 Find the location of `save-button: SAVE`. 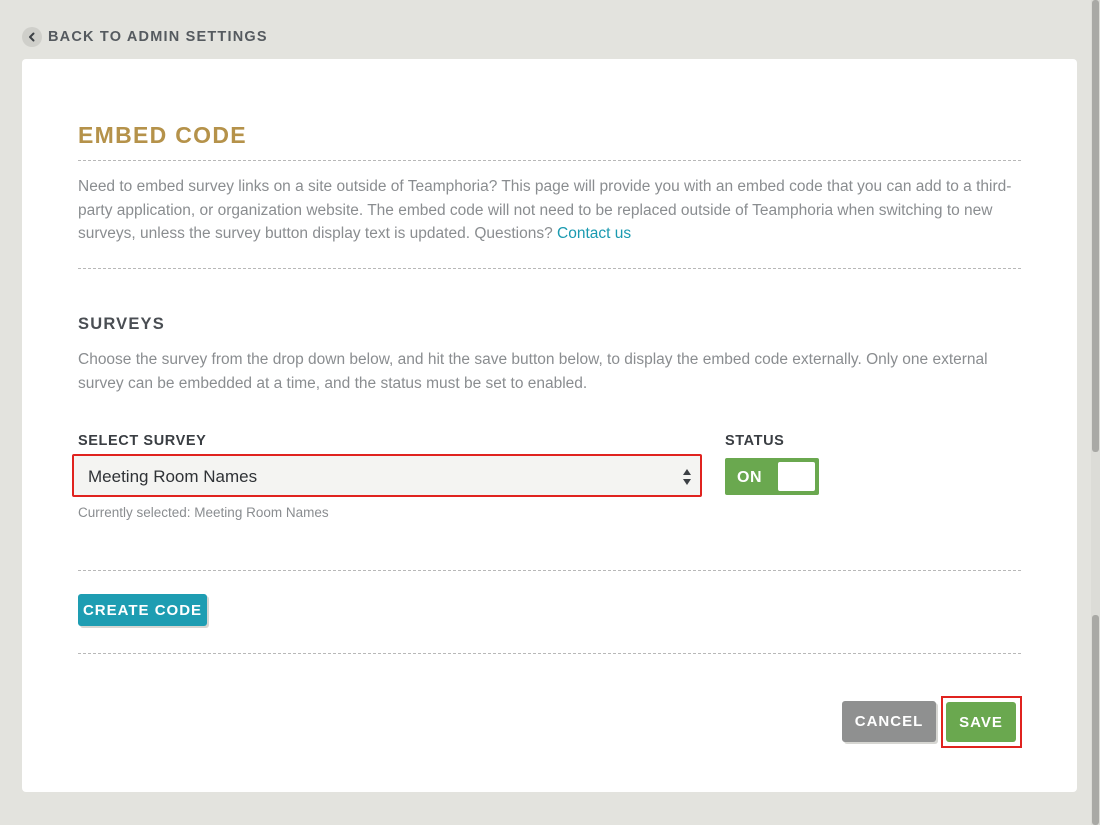

save-button: SAVE is located at coordinates (981, 722).